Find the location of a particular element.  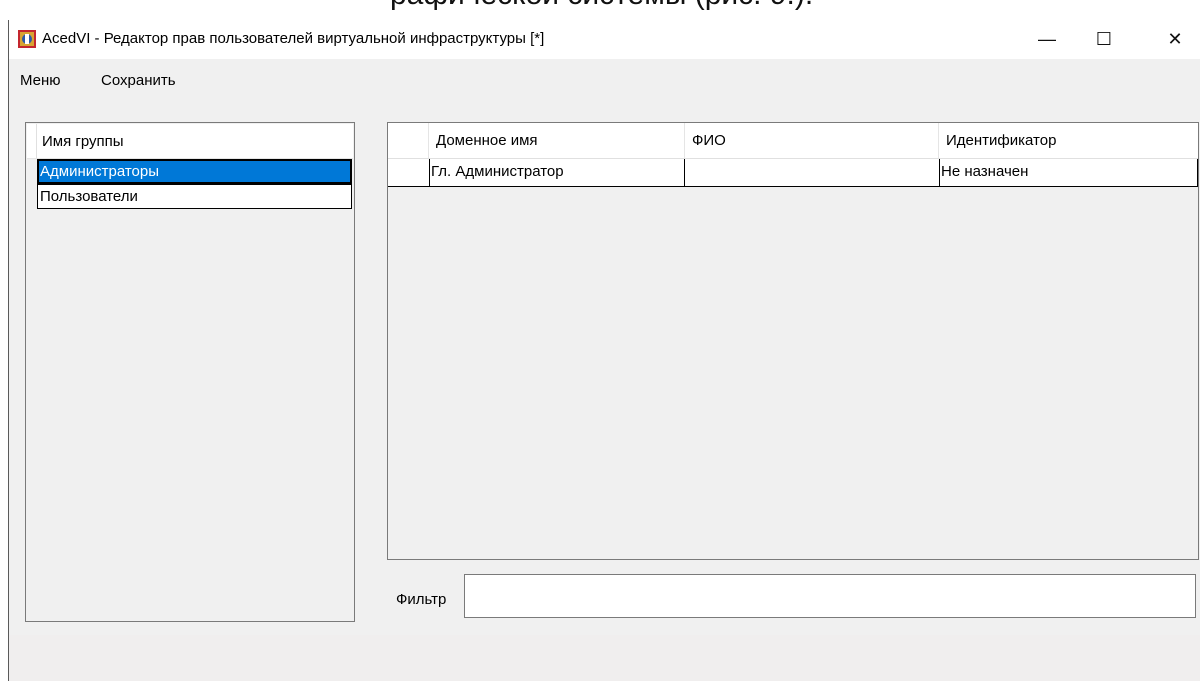

row-selector is located at coordinates (409, 172).